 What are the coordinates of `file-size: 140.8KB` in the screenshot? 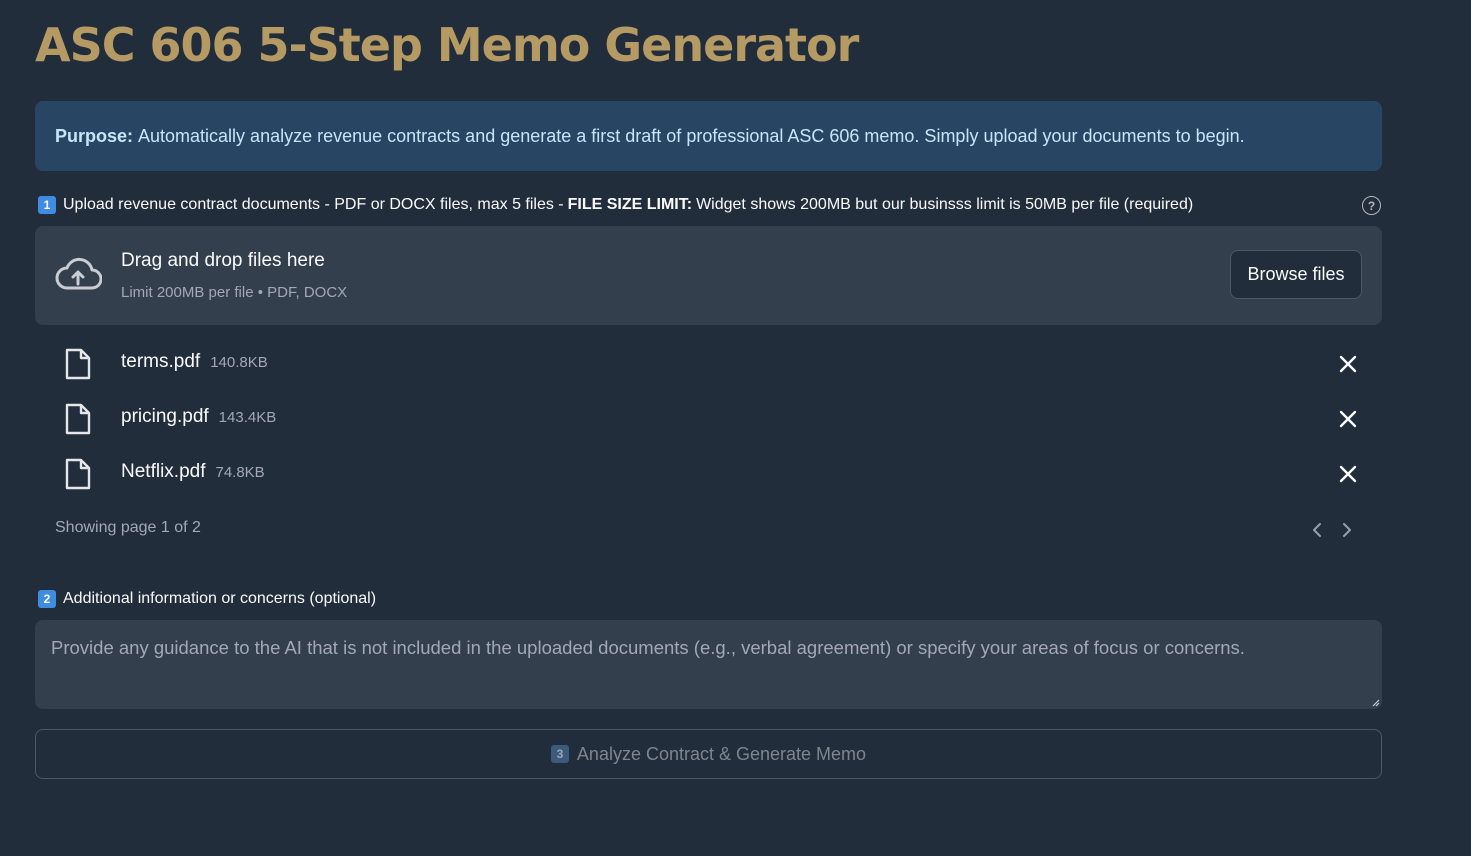 It's located at (239, 362).